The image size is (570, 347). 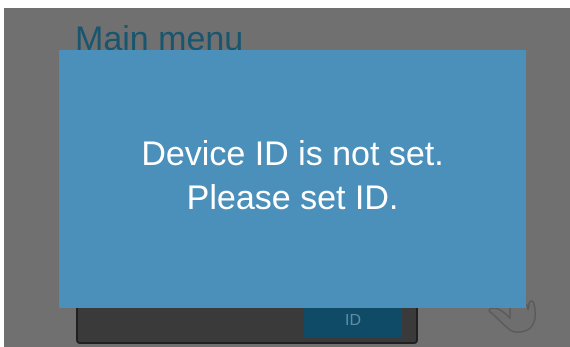 I want to click on alert-line-2: Please set ID., so click(x=292, y=198).